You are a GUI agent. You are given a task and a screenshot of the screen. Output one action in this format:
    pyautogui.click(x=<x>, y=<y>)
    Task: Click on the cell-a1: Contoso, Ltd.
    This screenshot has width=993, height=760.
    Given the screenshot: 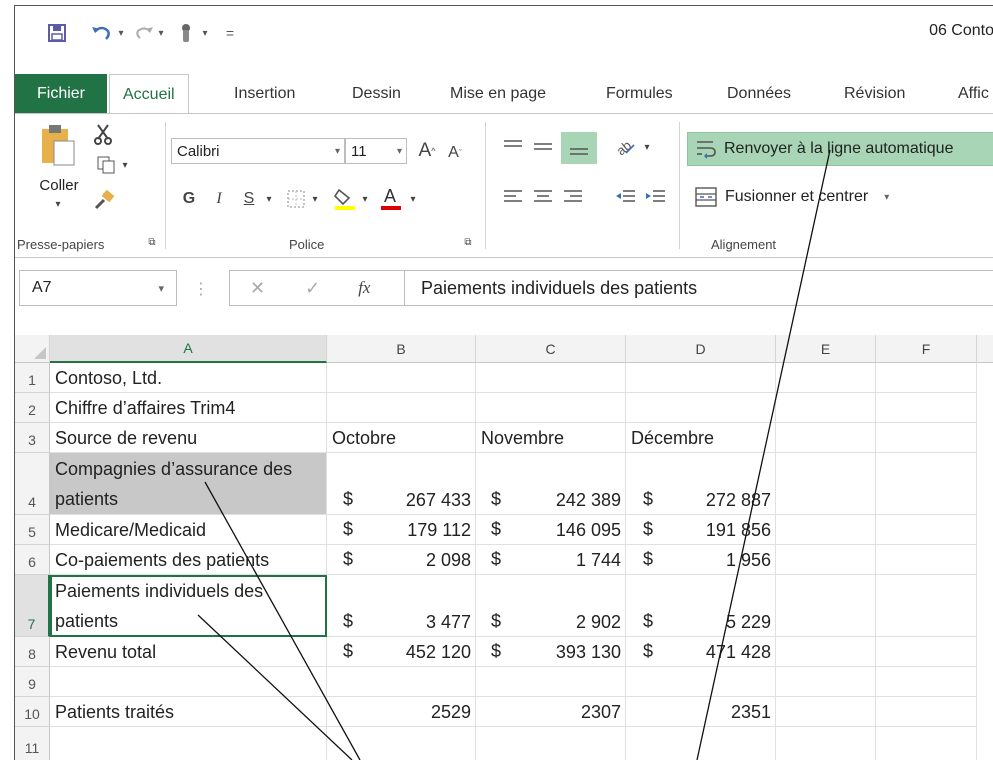 What is the action you would take?
    pyautogui.click(x=188, y=378)
    